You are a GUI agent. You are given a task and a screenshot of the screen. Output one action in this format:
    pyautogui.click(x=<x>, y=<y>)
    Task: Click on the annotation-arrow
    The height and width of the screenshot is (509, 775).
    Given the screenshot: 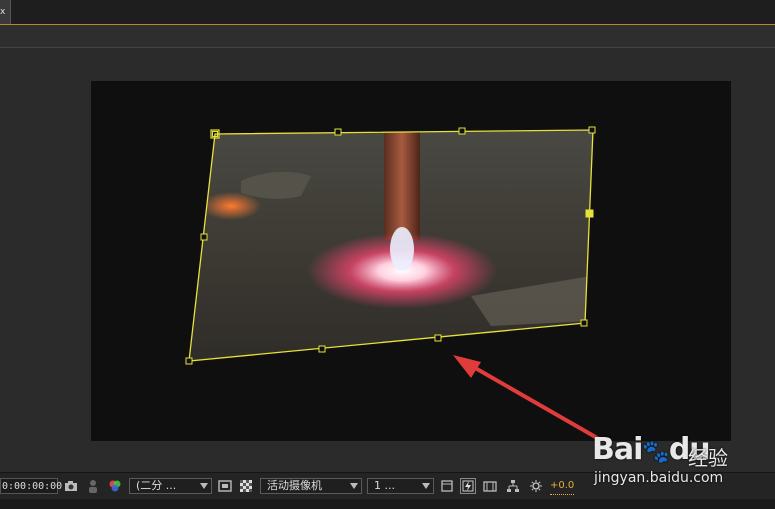 What is the action you would take?
    pyautogui.click(x=530, y=400)
    